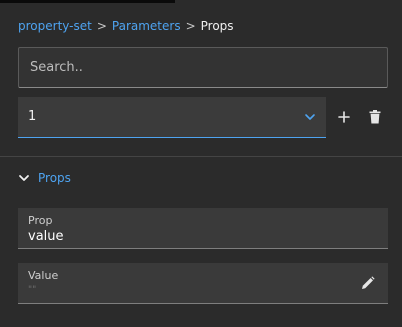 Image resolution: width=402 pixels, height=327 pixels. Describe the element at coordinates (55, 26) in the screenshot. I see `breadcrumb-item-property-set: property-set` at that location.